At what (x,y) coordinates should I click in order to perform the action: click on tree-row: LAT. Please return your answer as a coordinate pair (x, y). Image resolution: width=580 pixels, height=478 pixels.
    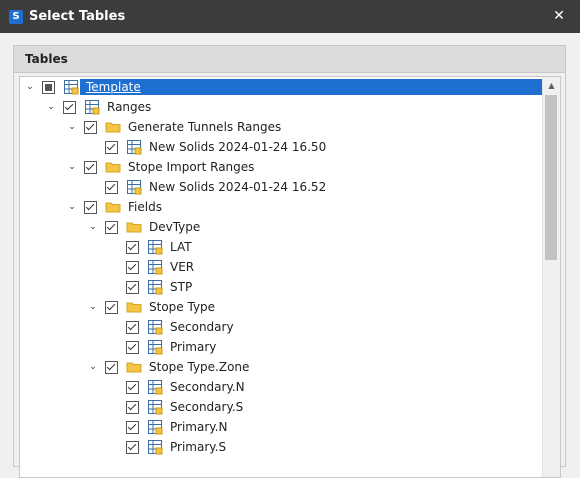
    Looking at the image, I should click on (281, 247).